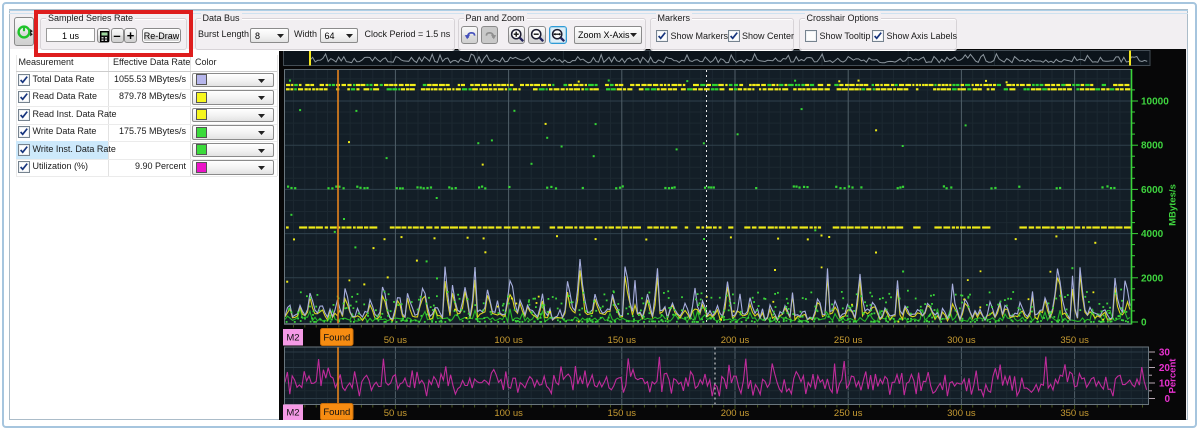 This screenshot has width=1200, height=430. Describe the element at coordinates (1152, 278) in the screenshot. I see `svg-text: 2000` at that location.